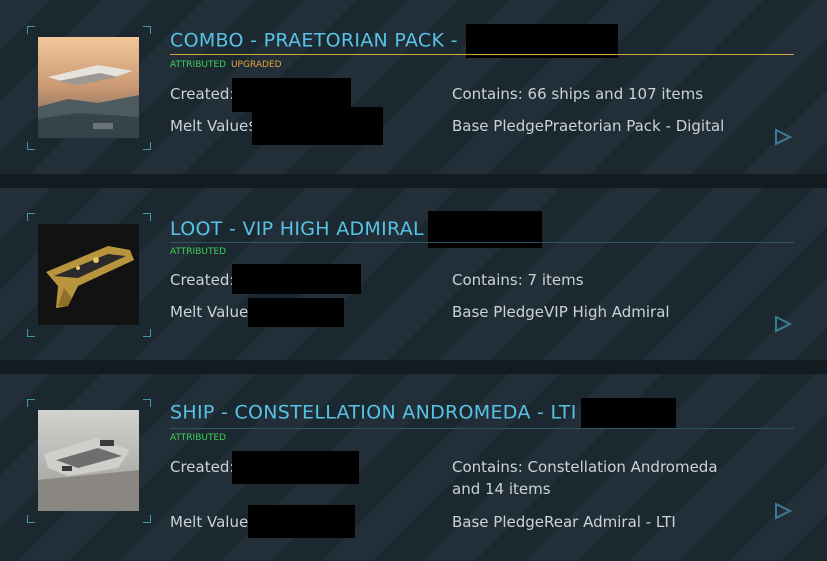  I want to click on base-pledge-field: Base PledgeVIP High Admiral, so click(561, 312).